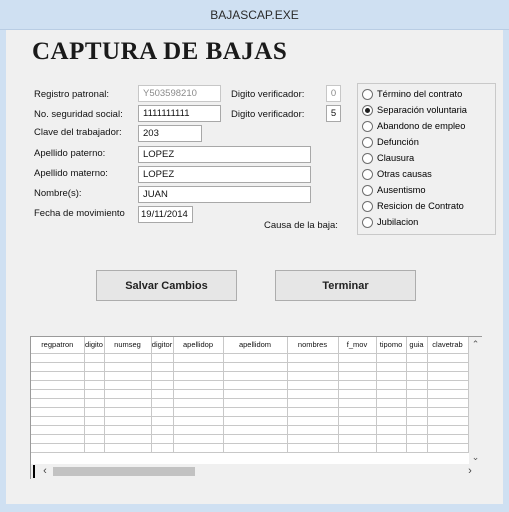 Image resolution: width=509 pixels, height=512 pixels. I want to click on column-header: guia, so click(417, 345).